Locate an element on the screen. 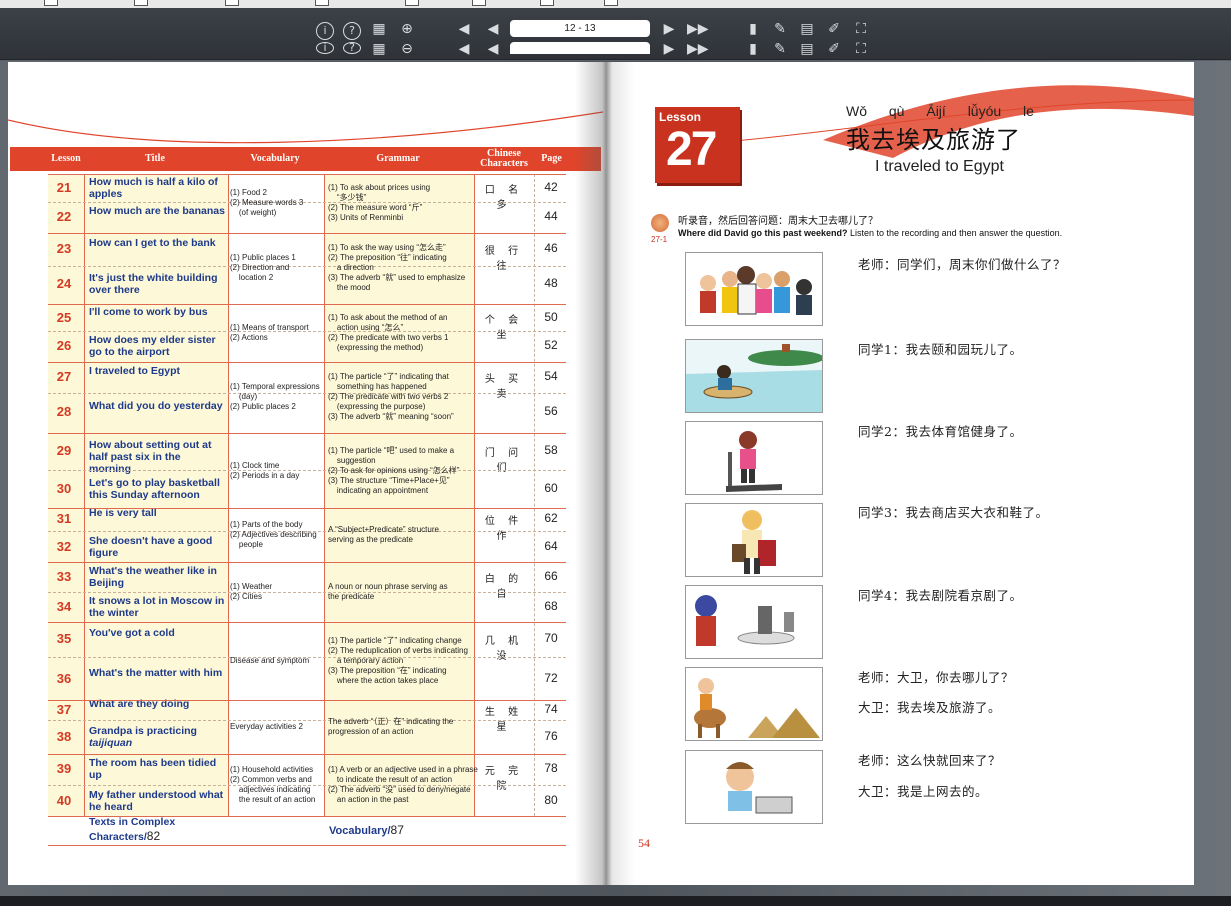 Image resolution: width=1231 pixels, height=906 pixels. lesson-title: How much are the bananas is located at coordinates (157, 220).